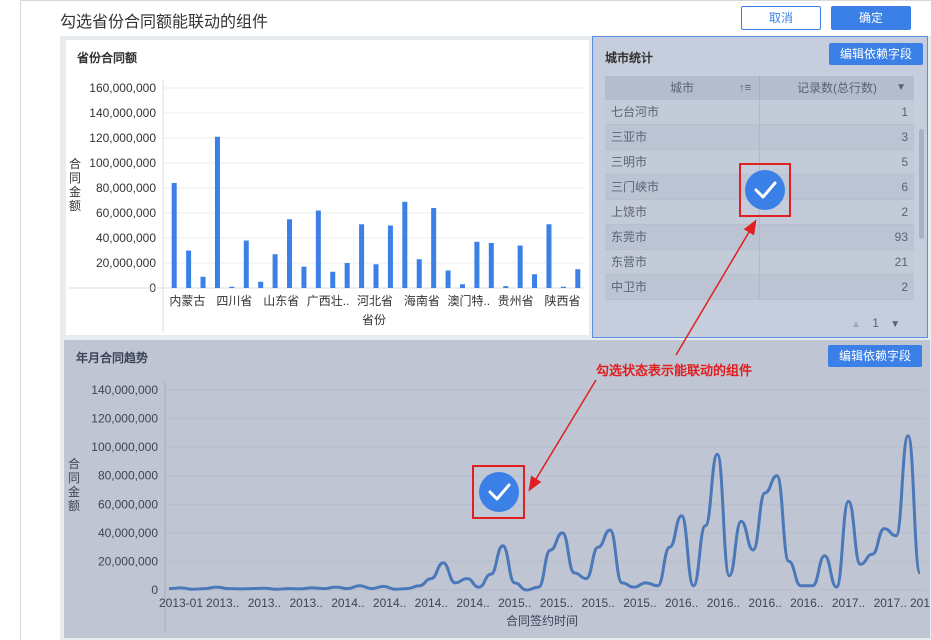 This screenshot has width=931, height=640. I want to click on page-number: 1, so click(875, 323).